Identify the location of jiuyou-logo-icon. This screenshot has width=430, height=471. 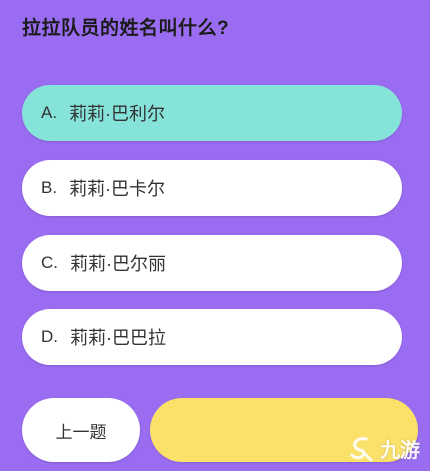
(361, 449).